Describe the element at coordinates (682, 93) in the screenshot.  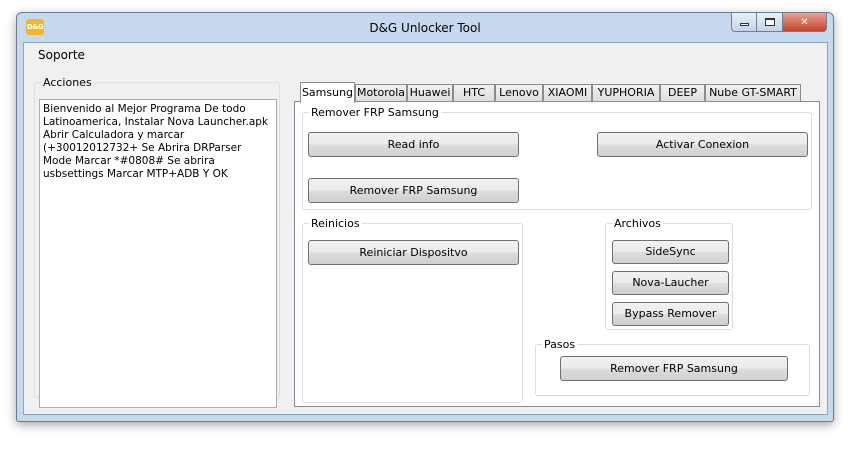
I see `tab-deep: DEEP` at that location.